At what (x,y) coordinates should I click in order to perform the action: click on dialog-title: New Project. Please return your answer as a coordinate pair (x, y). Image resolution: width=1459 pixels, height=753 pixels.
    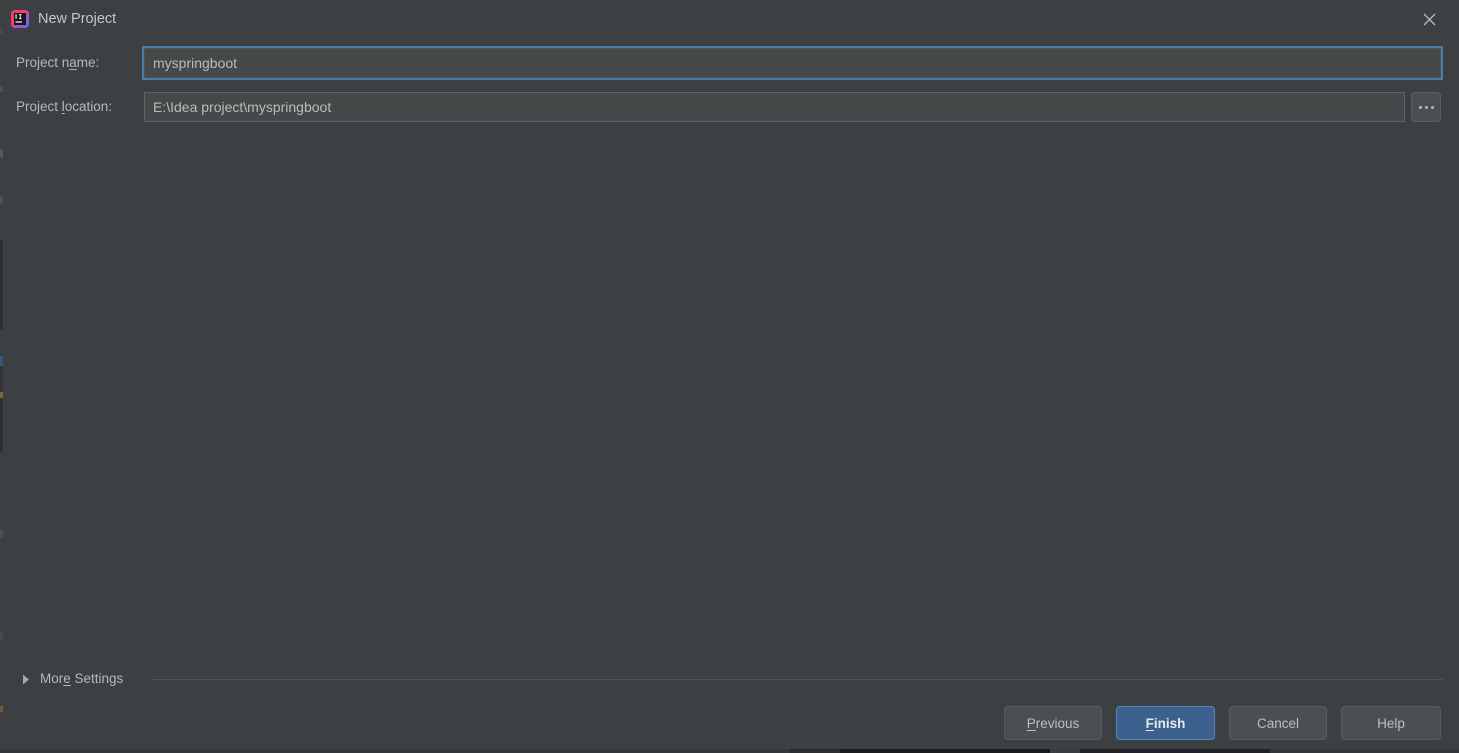
    Looking at the image, I should click on (77, 19).